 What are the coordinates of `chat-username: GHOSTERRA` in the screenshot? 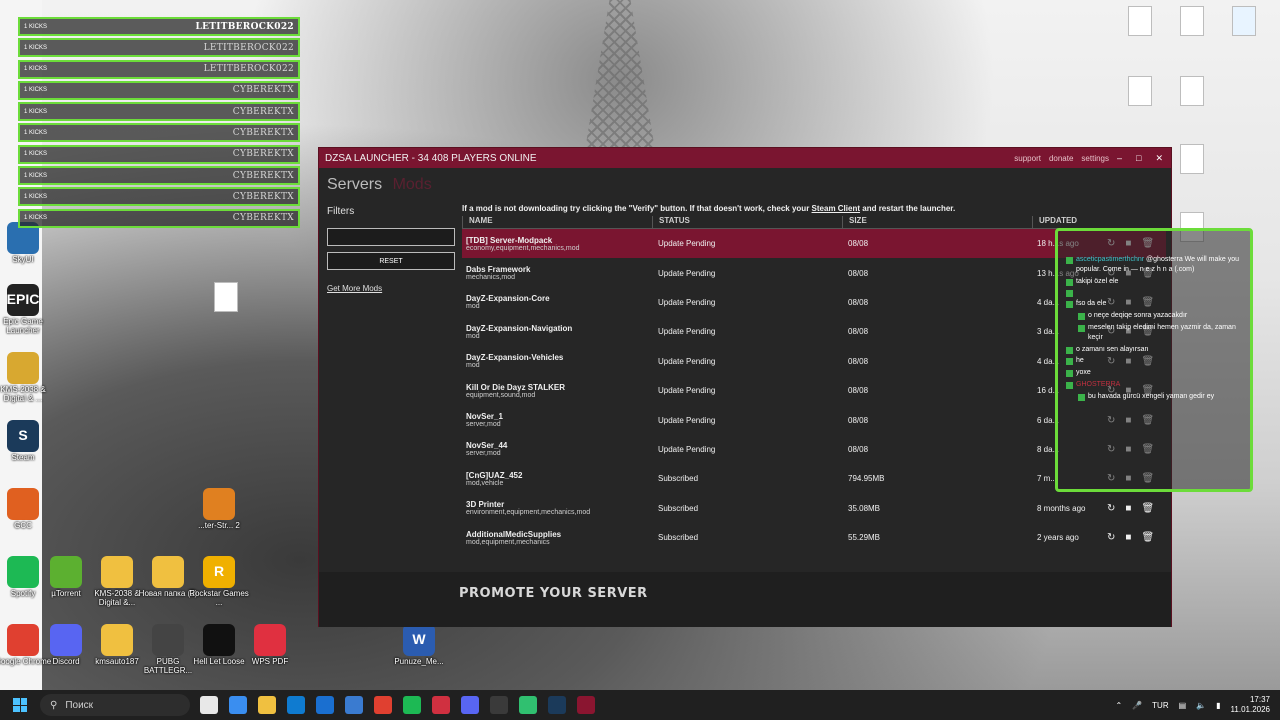 It's located at (1098, 384).